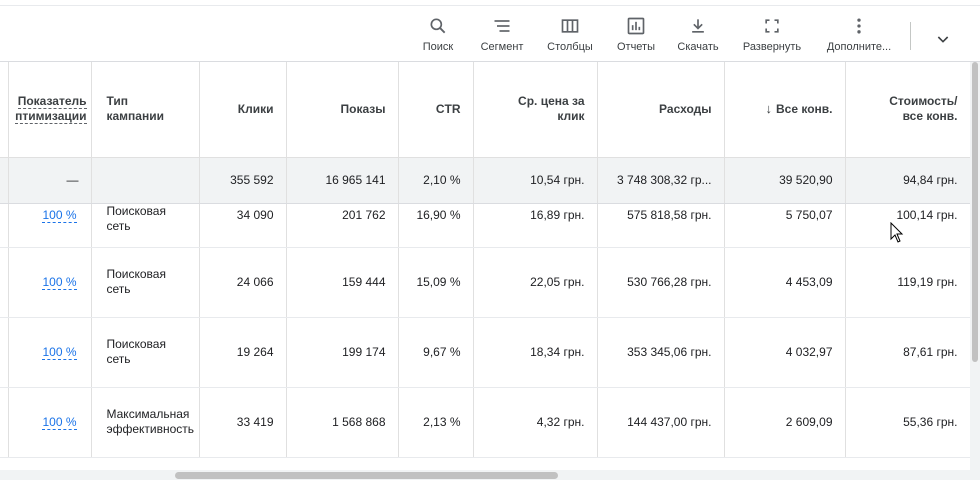  I want to click on expand-button, so click(943, 39).